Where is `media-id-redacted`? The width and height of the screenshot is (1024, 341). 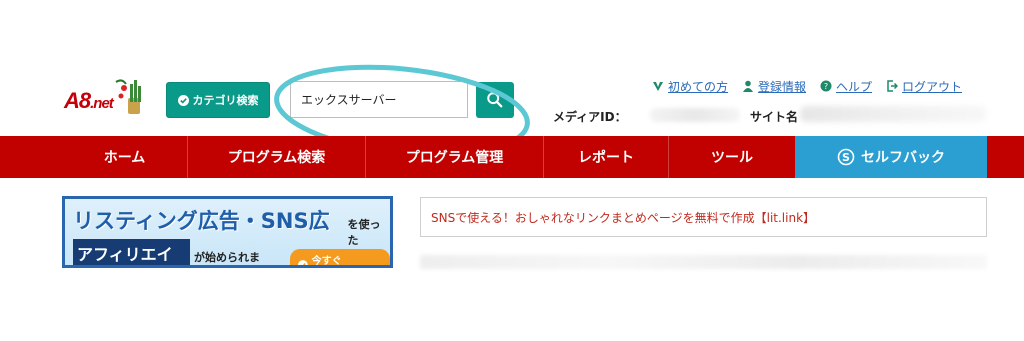 media-id-redacted is located at coordinates (695, 115).